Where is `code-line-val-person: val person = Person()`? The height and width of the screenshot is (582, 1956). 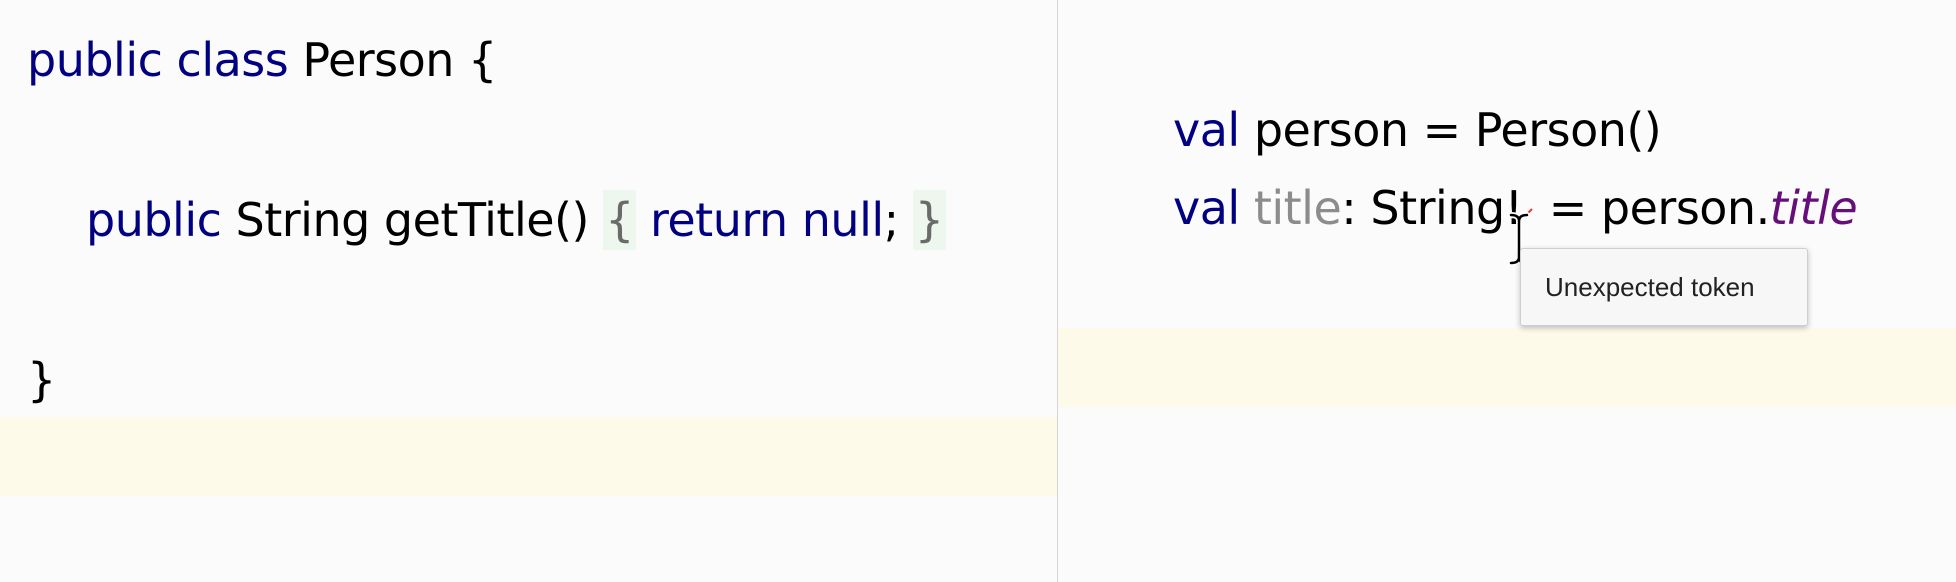
code-line-val-person: val person = Person() is located at coordinates (1417, 130).